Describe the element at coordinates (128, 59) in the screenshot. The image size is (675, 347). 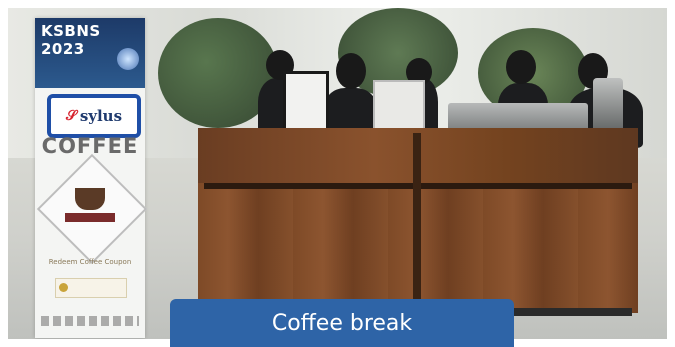
I see `banner-graphic` at that location.